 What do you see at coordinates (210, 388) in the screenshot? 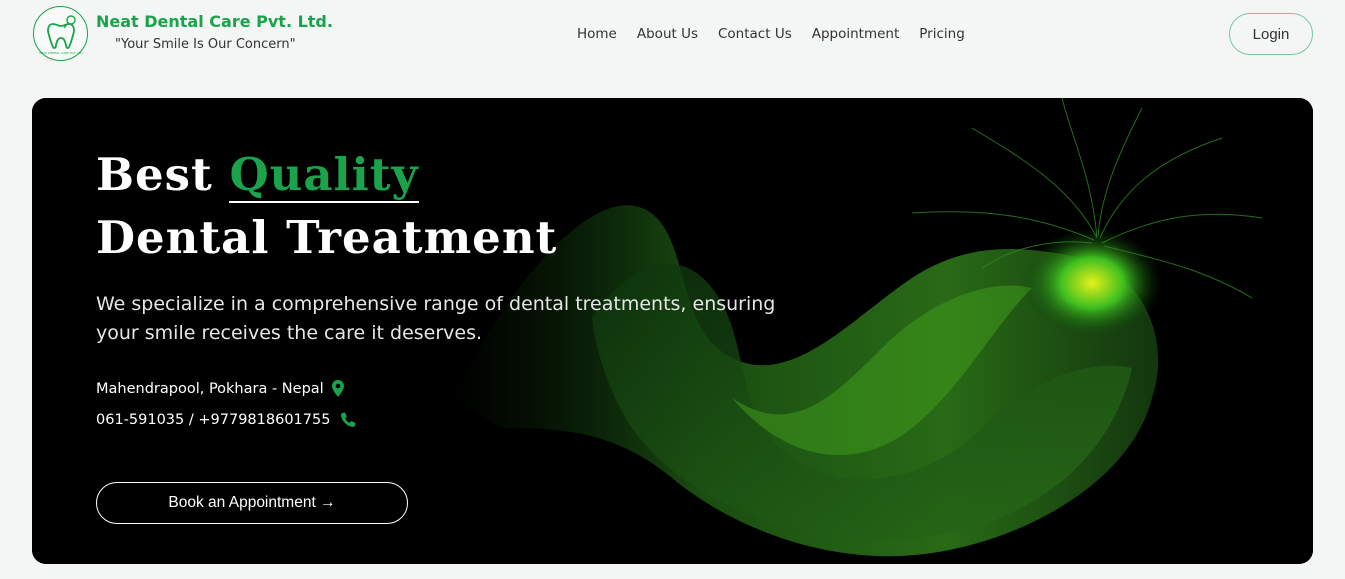
I see `address-text: Mahendrapool, Pokhara - Nepal` at bounding box center [210, 388].